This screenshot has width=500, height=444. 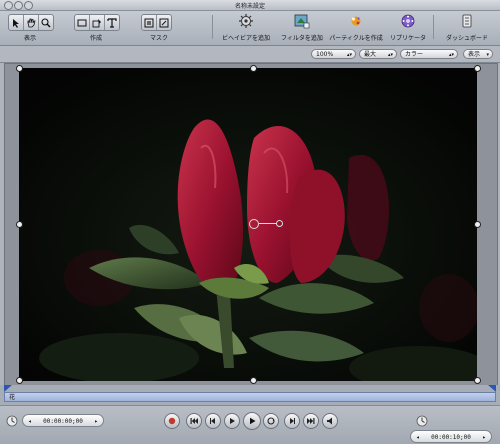 I want to click on go-to-end-icon, so click(x=311, y=421).